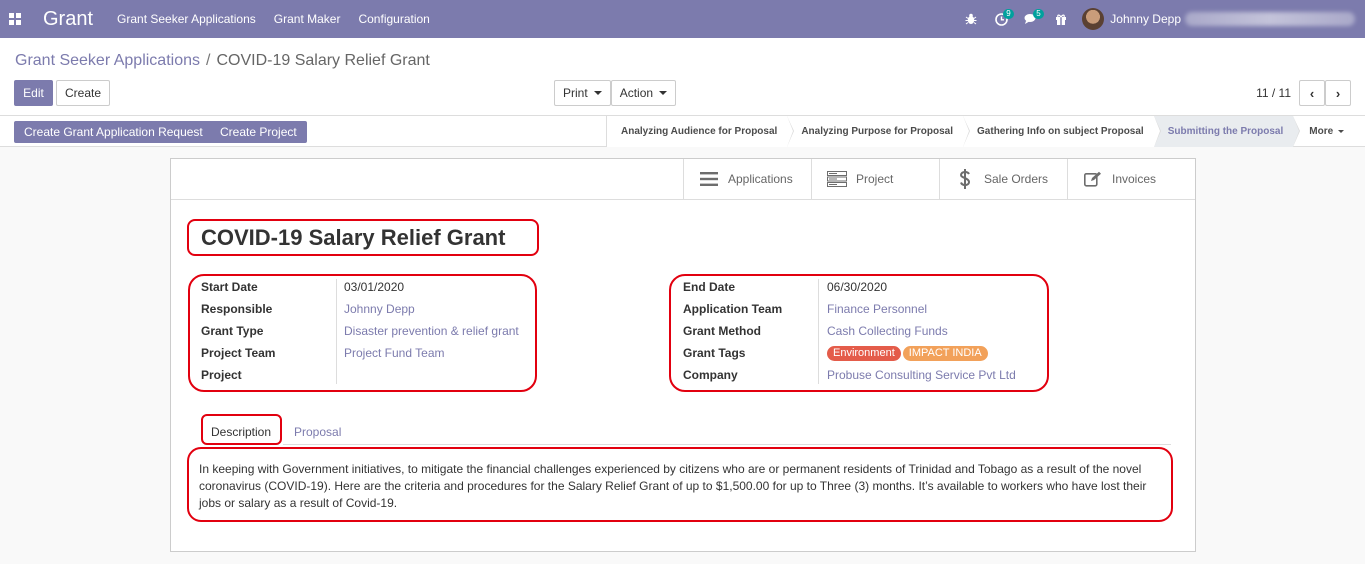 This screenshot has height=564, width=1365. I want to click on action-label: Action, so click(636, 93).